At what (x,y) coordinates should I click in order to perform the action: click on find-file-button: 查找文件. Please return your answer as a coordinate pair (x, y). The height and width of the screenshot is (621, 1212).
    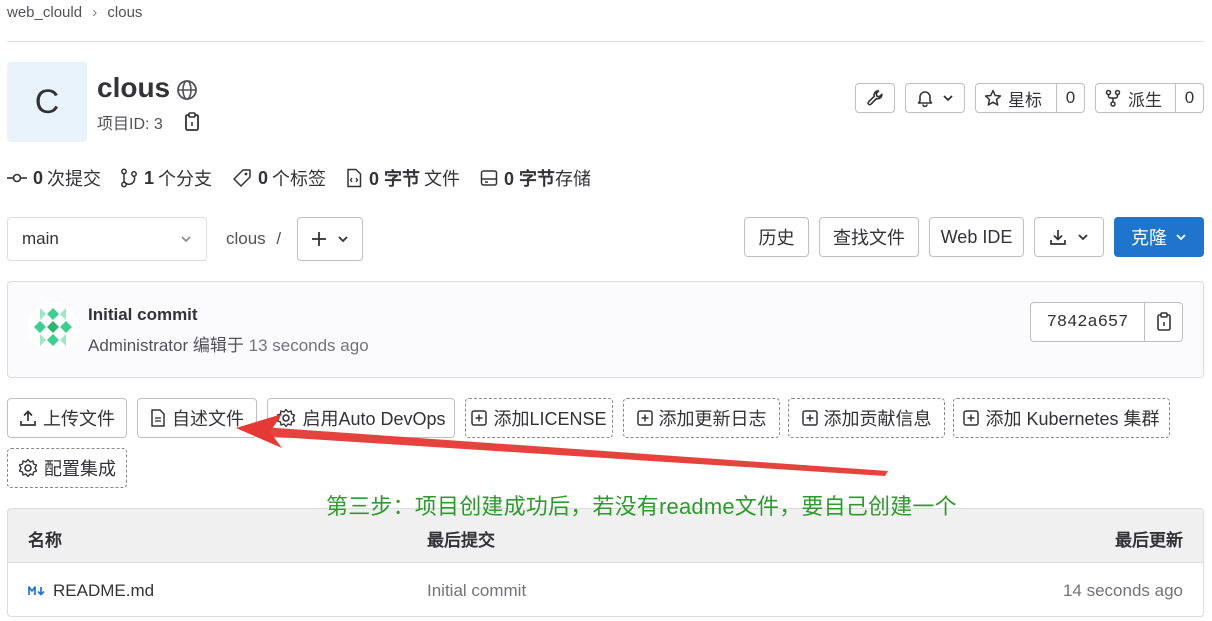
    Looking at the image, I should click on (869, 237).